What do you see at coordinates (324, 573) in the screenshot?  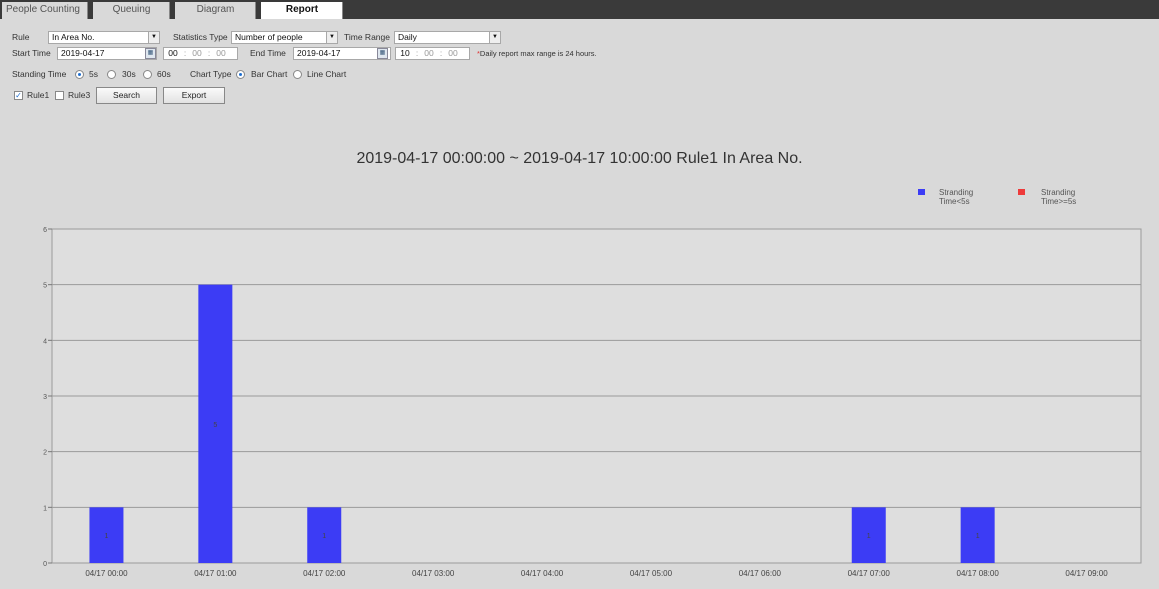 I see `x-tick-label: 04/17 02:00` at bounding box center [324, 573].